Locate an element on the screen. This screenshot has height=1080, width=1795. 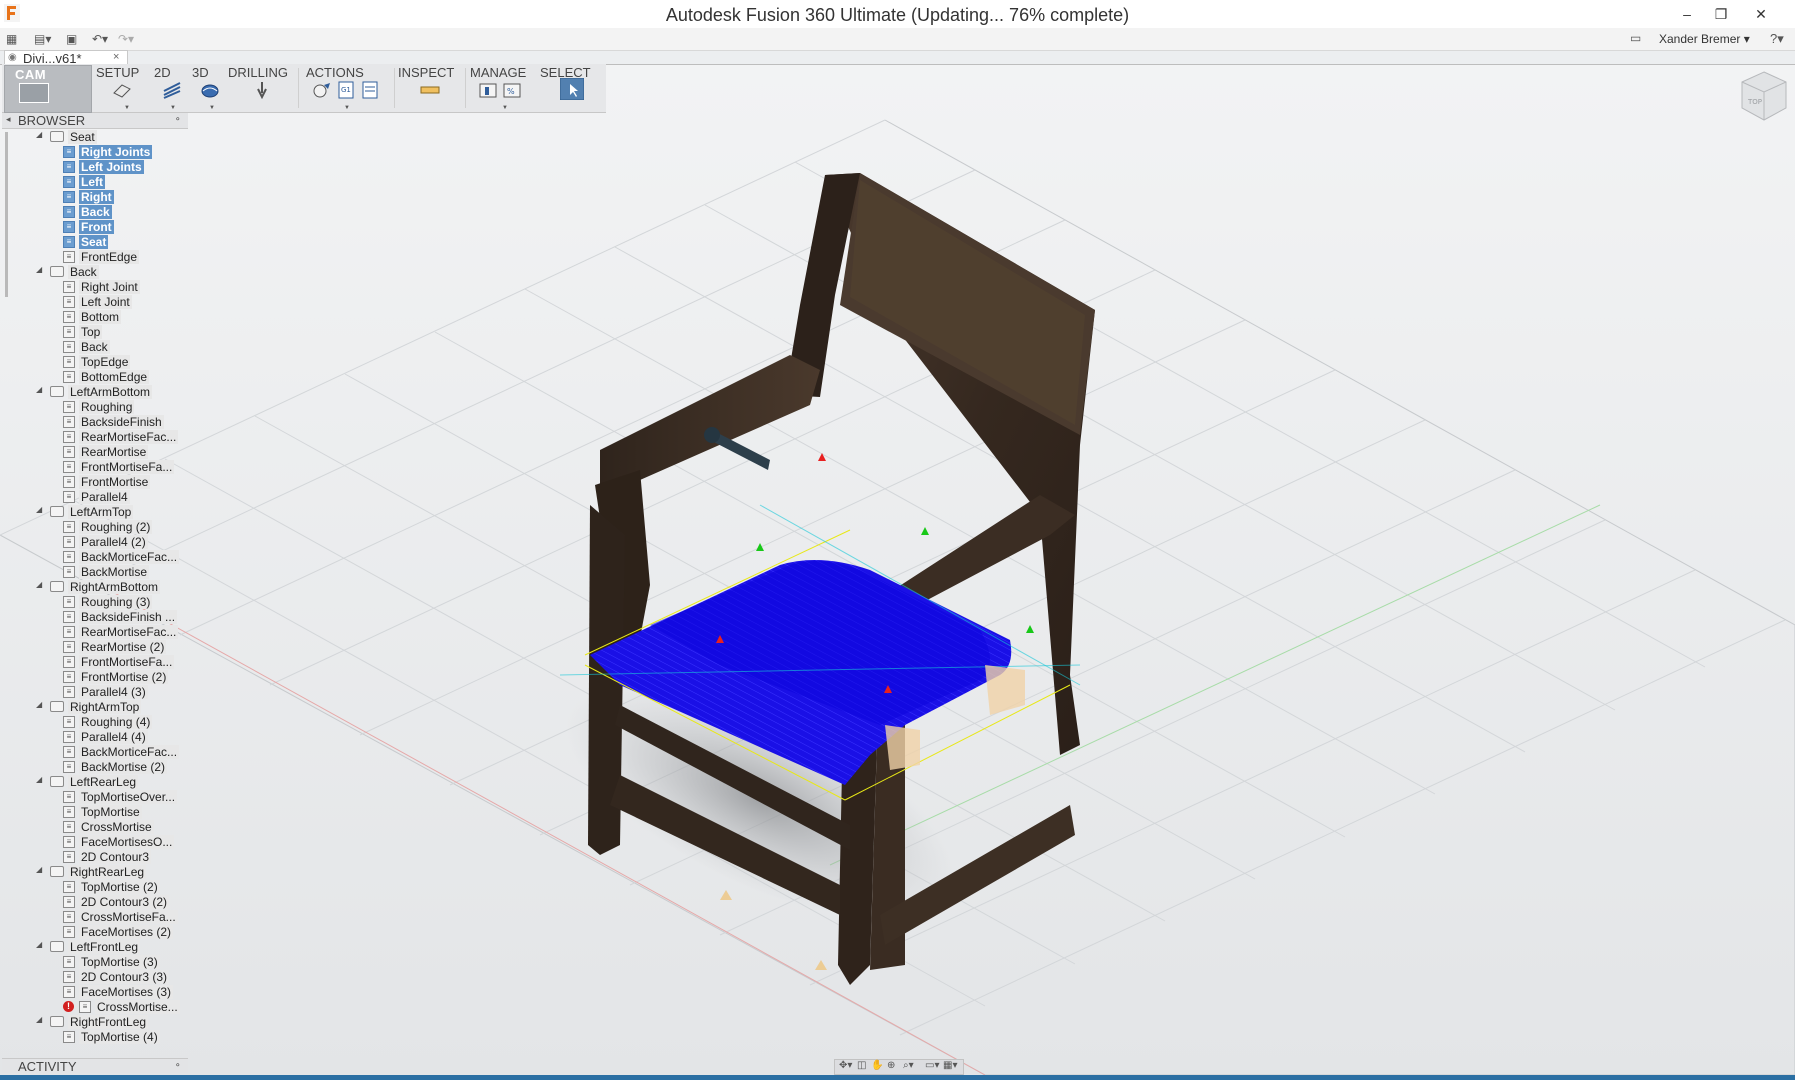
post-process-icon: G1 is located at coordinates (346, 90).